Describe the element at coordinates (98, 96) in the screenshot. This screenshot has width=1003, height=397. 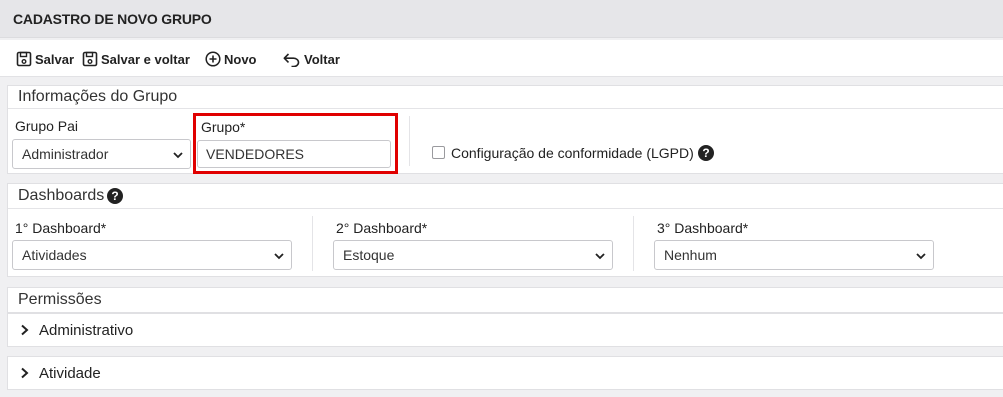
I see `group-info-title: Informações do Grupo` at that location.